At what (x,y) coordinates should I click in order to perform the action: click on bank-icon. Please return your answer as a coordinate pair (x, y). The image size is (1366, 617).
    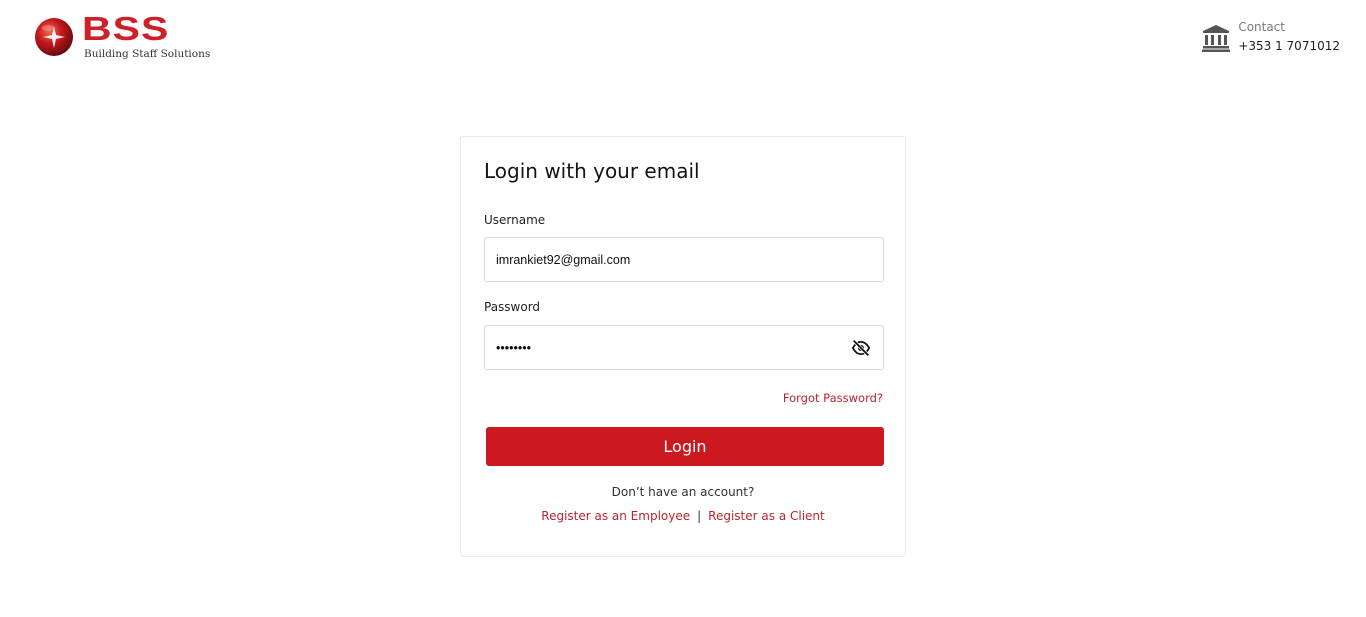
    Looking at the image, I should click on (1216, 38).